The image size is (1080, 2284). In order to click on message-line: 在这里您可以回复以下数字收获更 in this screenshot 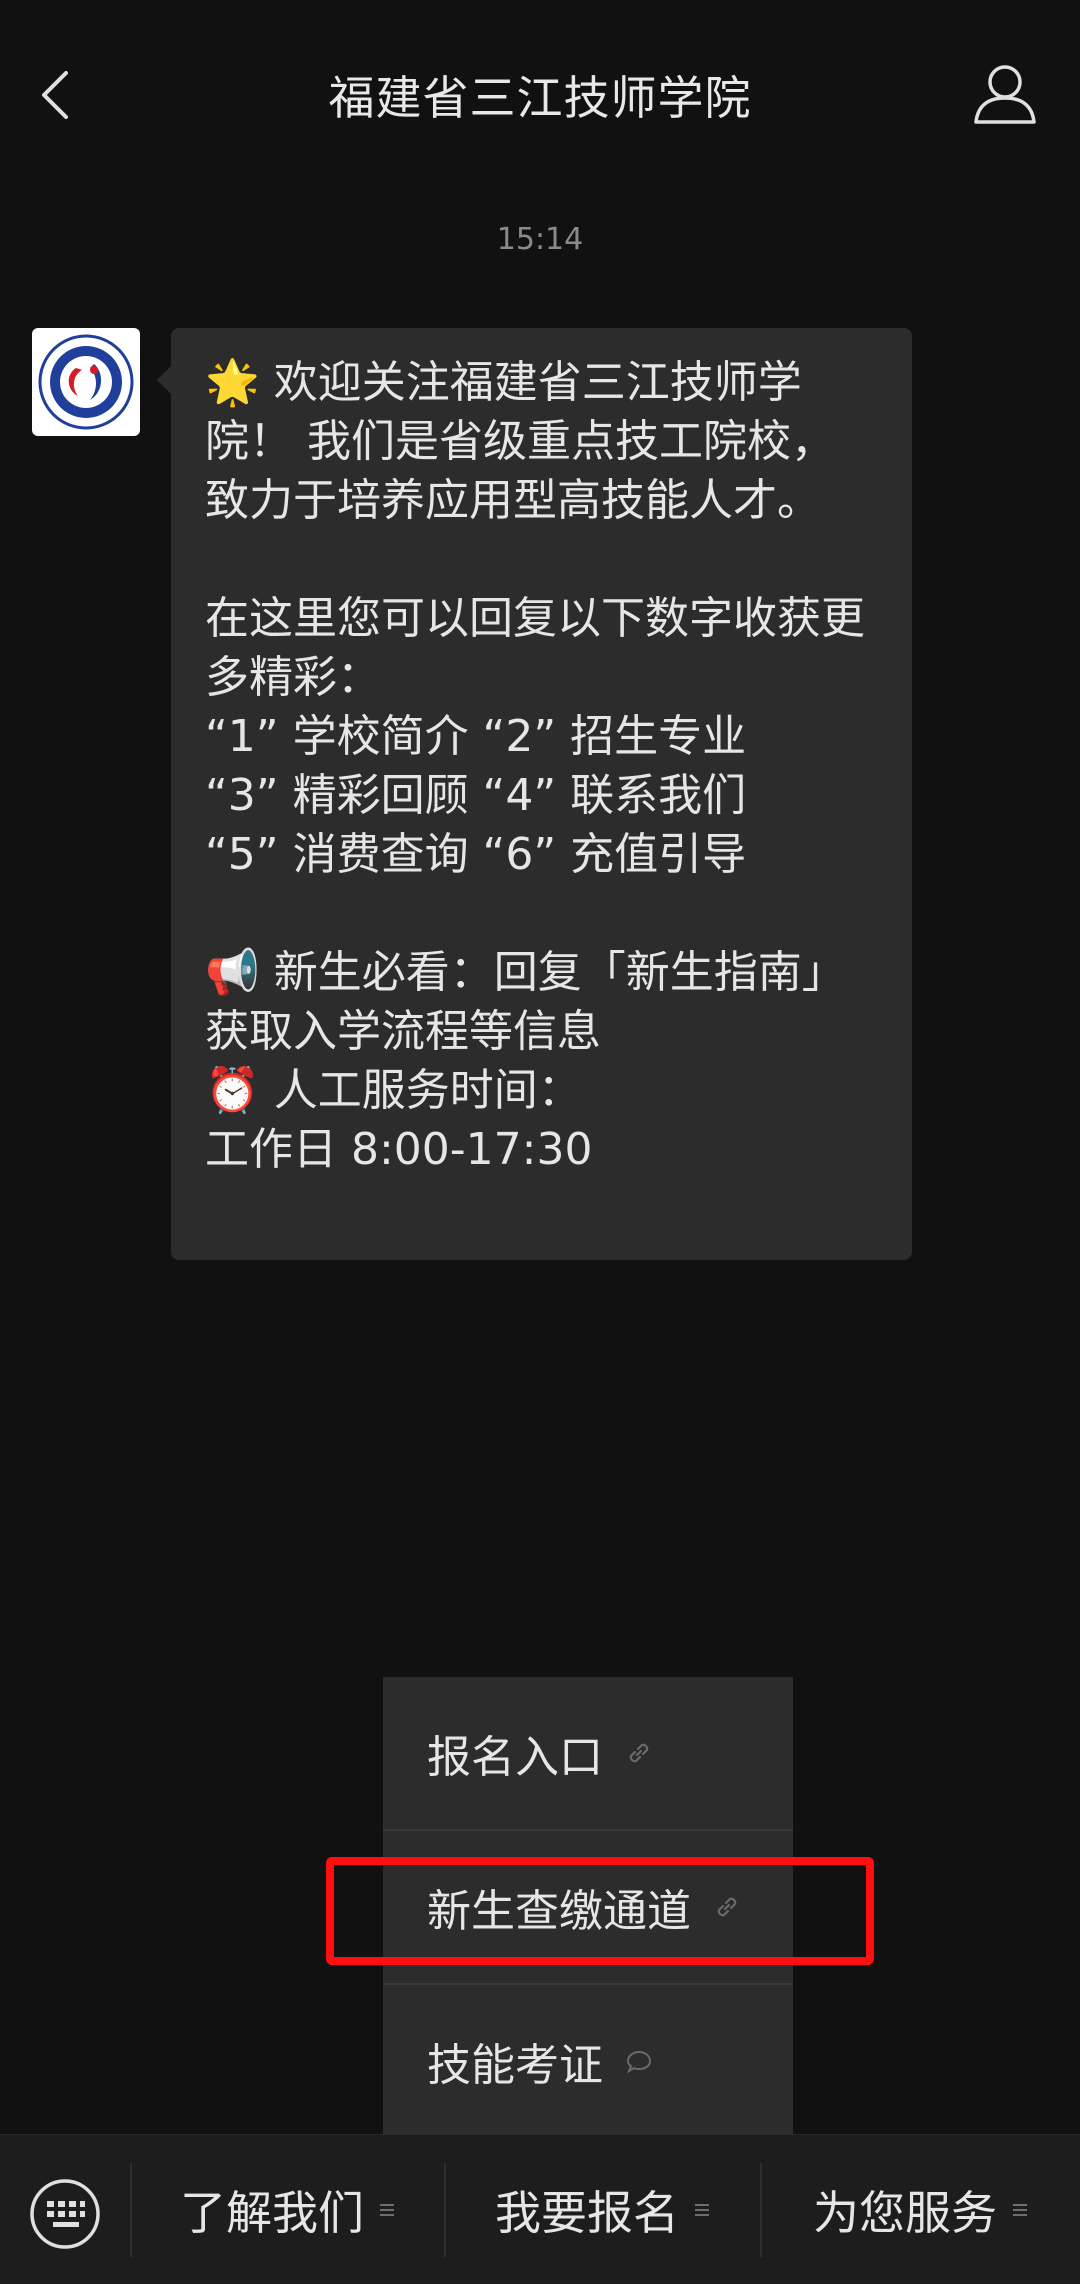, I will do `click(535, 618)`.